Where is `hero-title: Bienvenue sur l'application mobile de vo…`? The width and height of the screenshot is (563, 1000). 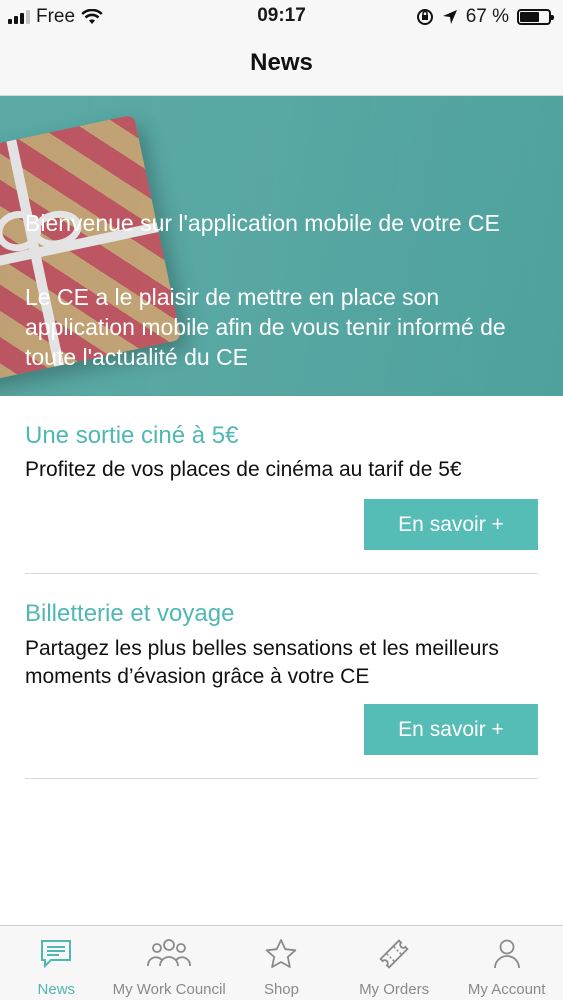
hero-title: Bienvenue sur l'application mobile de vo… is located at coordinates (262, 223).